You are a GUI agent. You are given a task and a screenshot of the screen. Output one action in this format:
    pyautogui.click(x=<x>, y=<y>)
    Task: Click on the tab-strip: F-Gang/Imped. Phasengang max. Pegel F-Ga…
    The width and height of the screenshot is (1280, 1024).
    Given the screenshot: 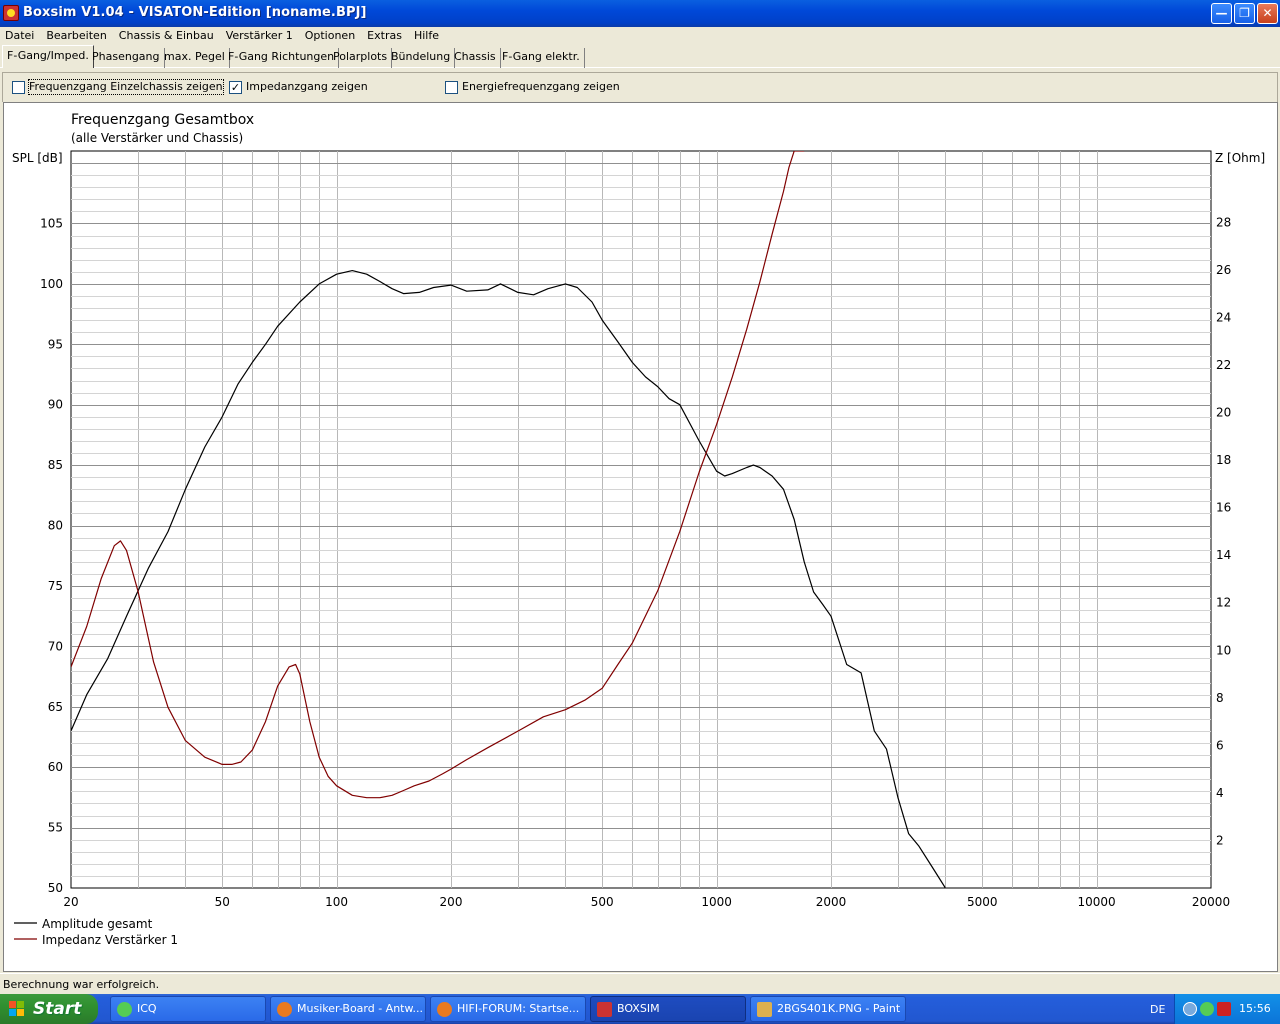 What is the action you would take?
    pyautogui.click(x=640, y=56)
    